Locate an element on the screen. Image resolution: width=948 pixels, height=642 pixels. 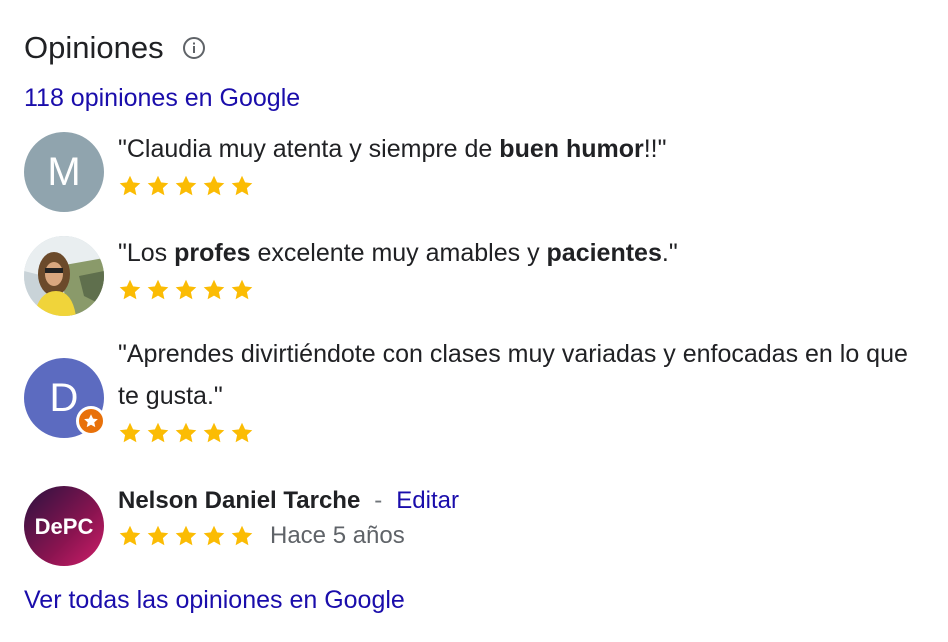
edit-review-link: Editar is located at coordinates (427, 501).